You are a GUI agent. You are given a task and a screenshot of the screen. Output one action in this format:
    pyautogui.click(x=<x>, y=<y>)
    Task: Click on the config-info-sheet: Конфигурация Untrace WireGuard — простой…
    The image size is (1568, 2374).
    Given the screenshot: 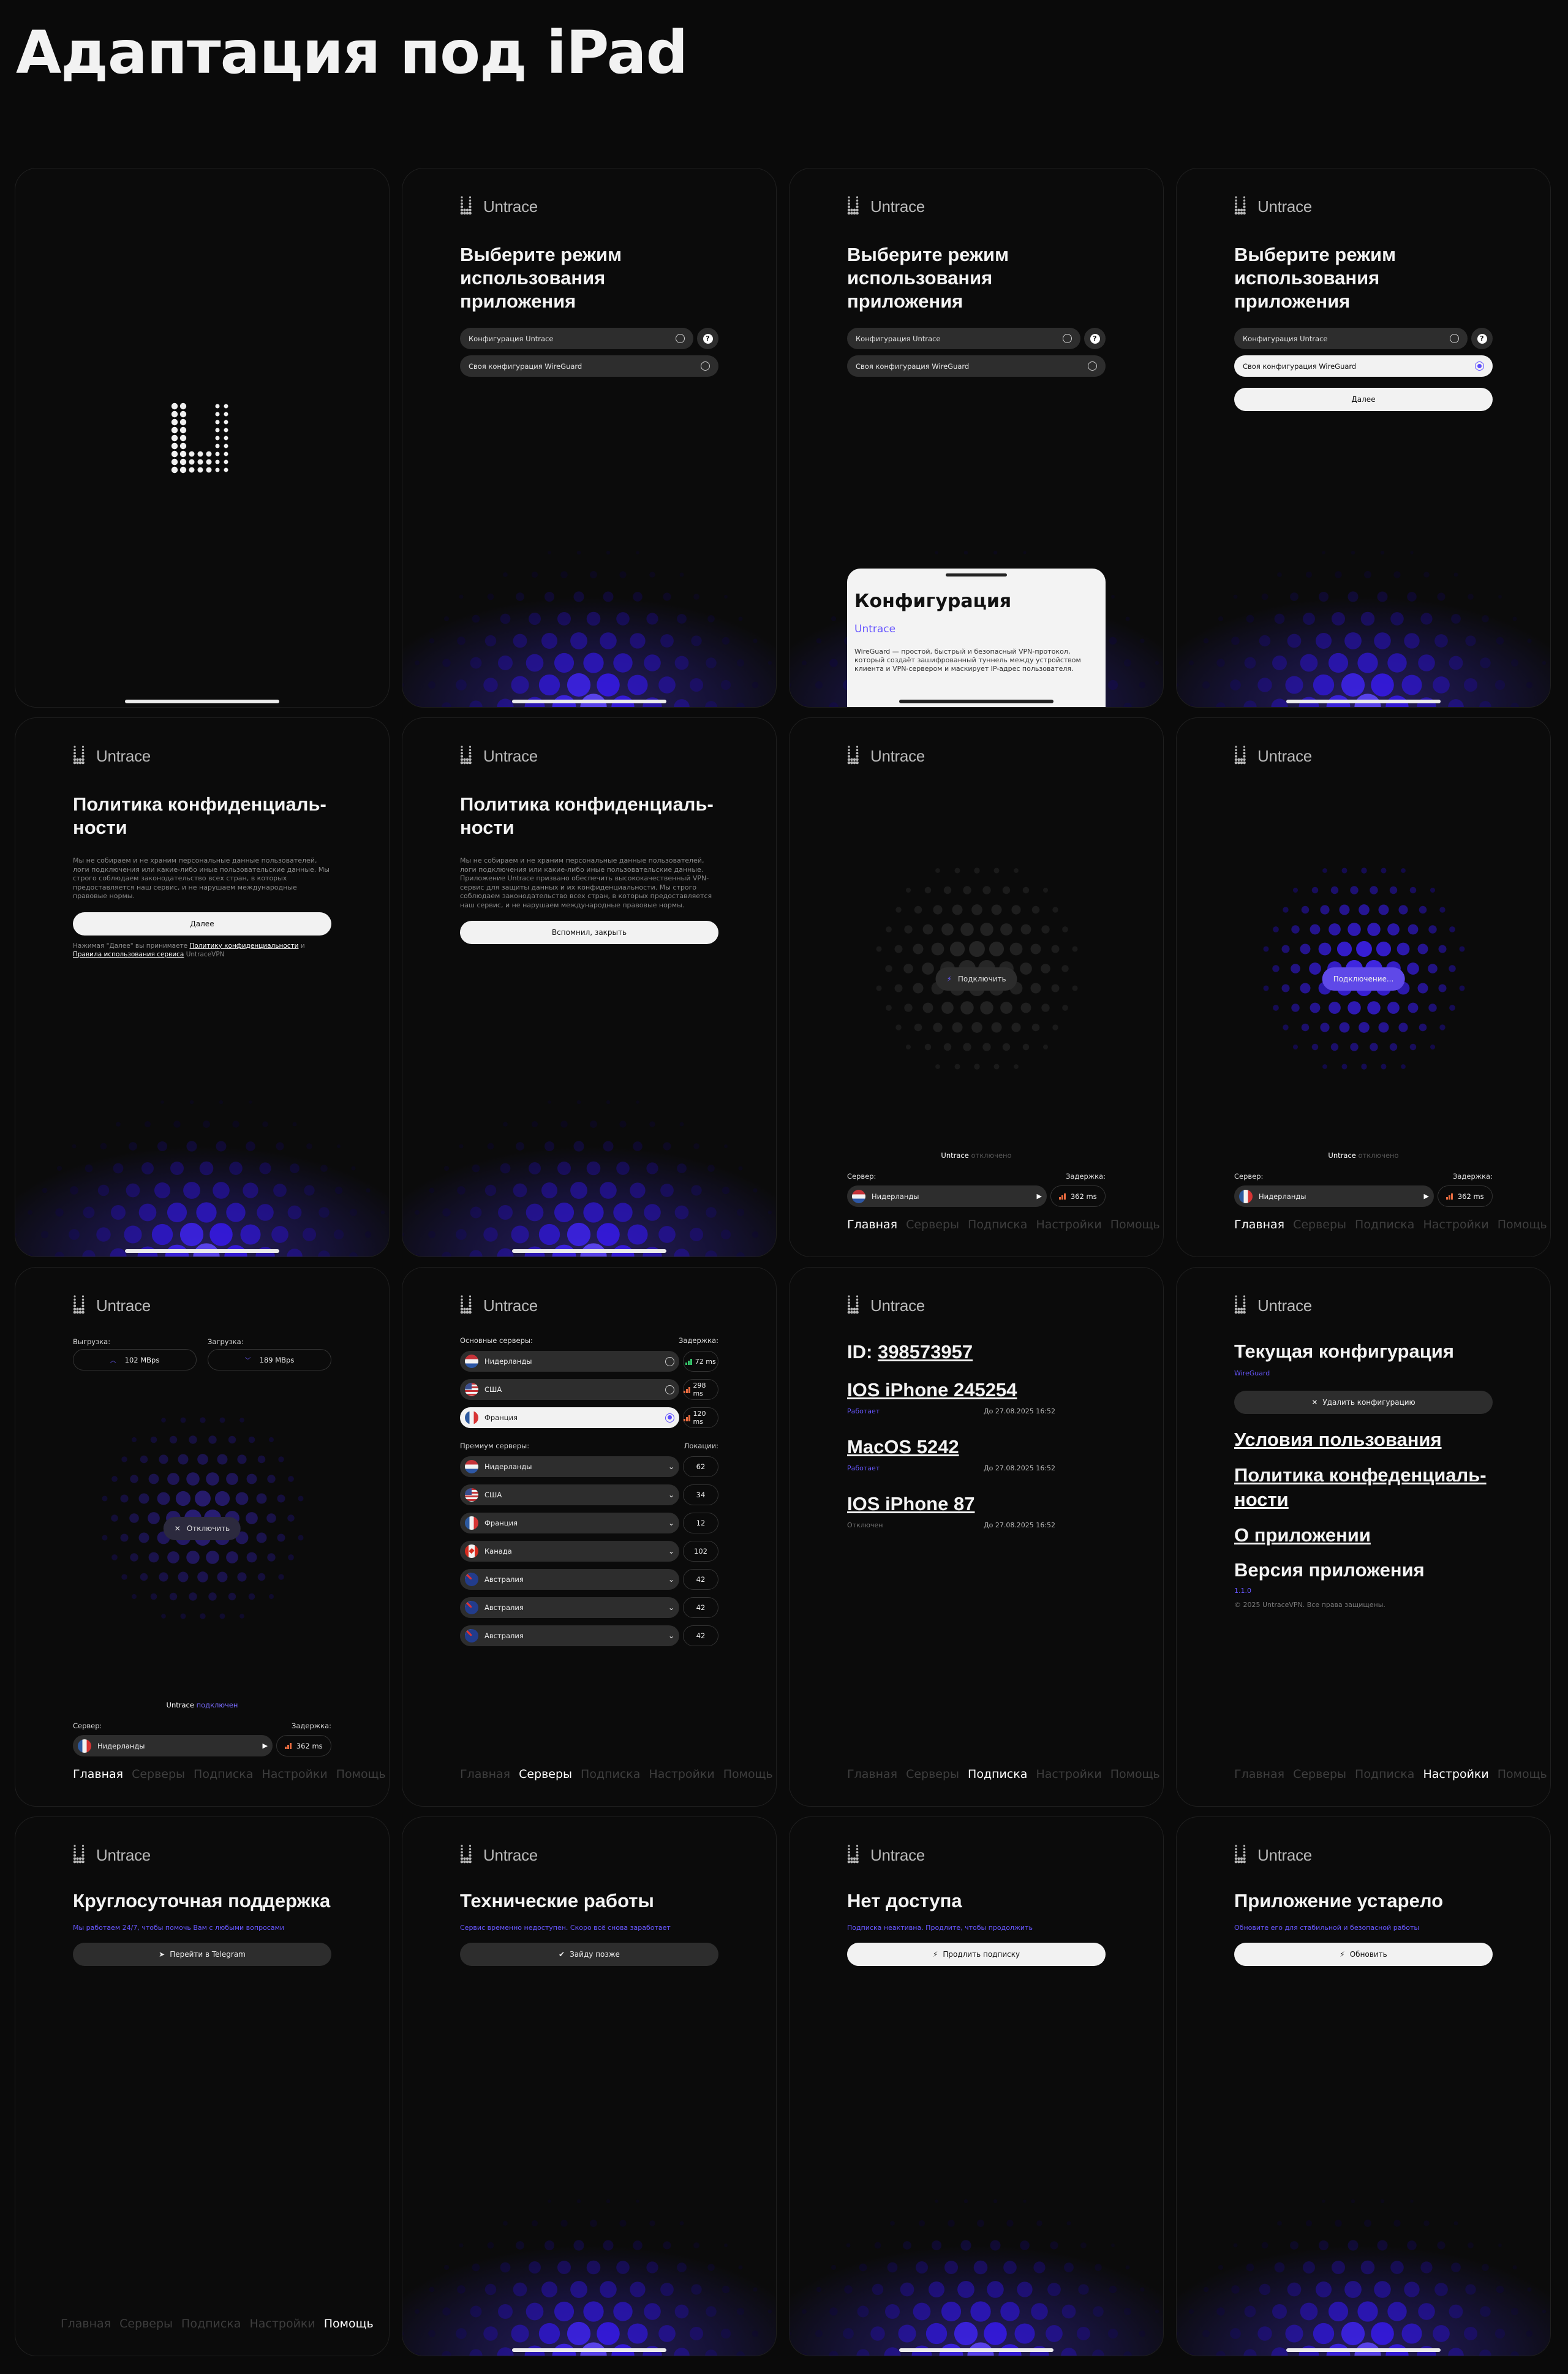 What is the action you would take?
    pyautogui.click(x=976, y=638)
    